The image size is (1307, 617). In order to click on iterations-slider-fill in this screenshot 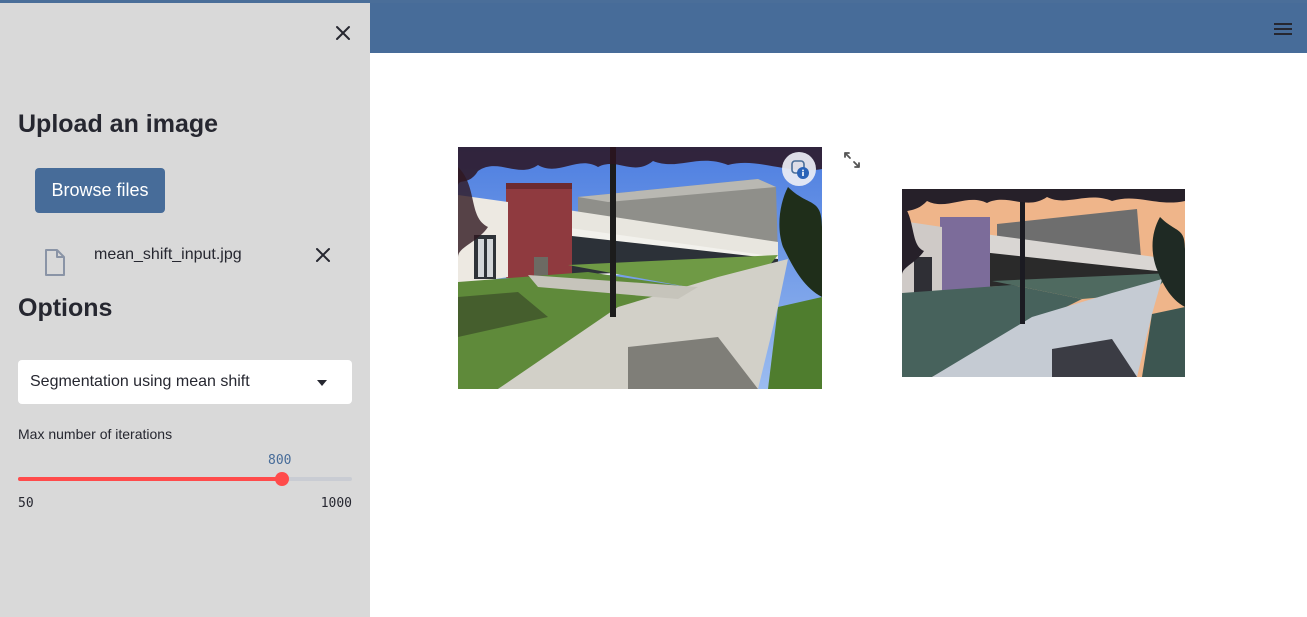, I will do `click(150, 479)`.